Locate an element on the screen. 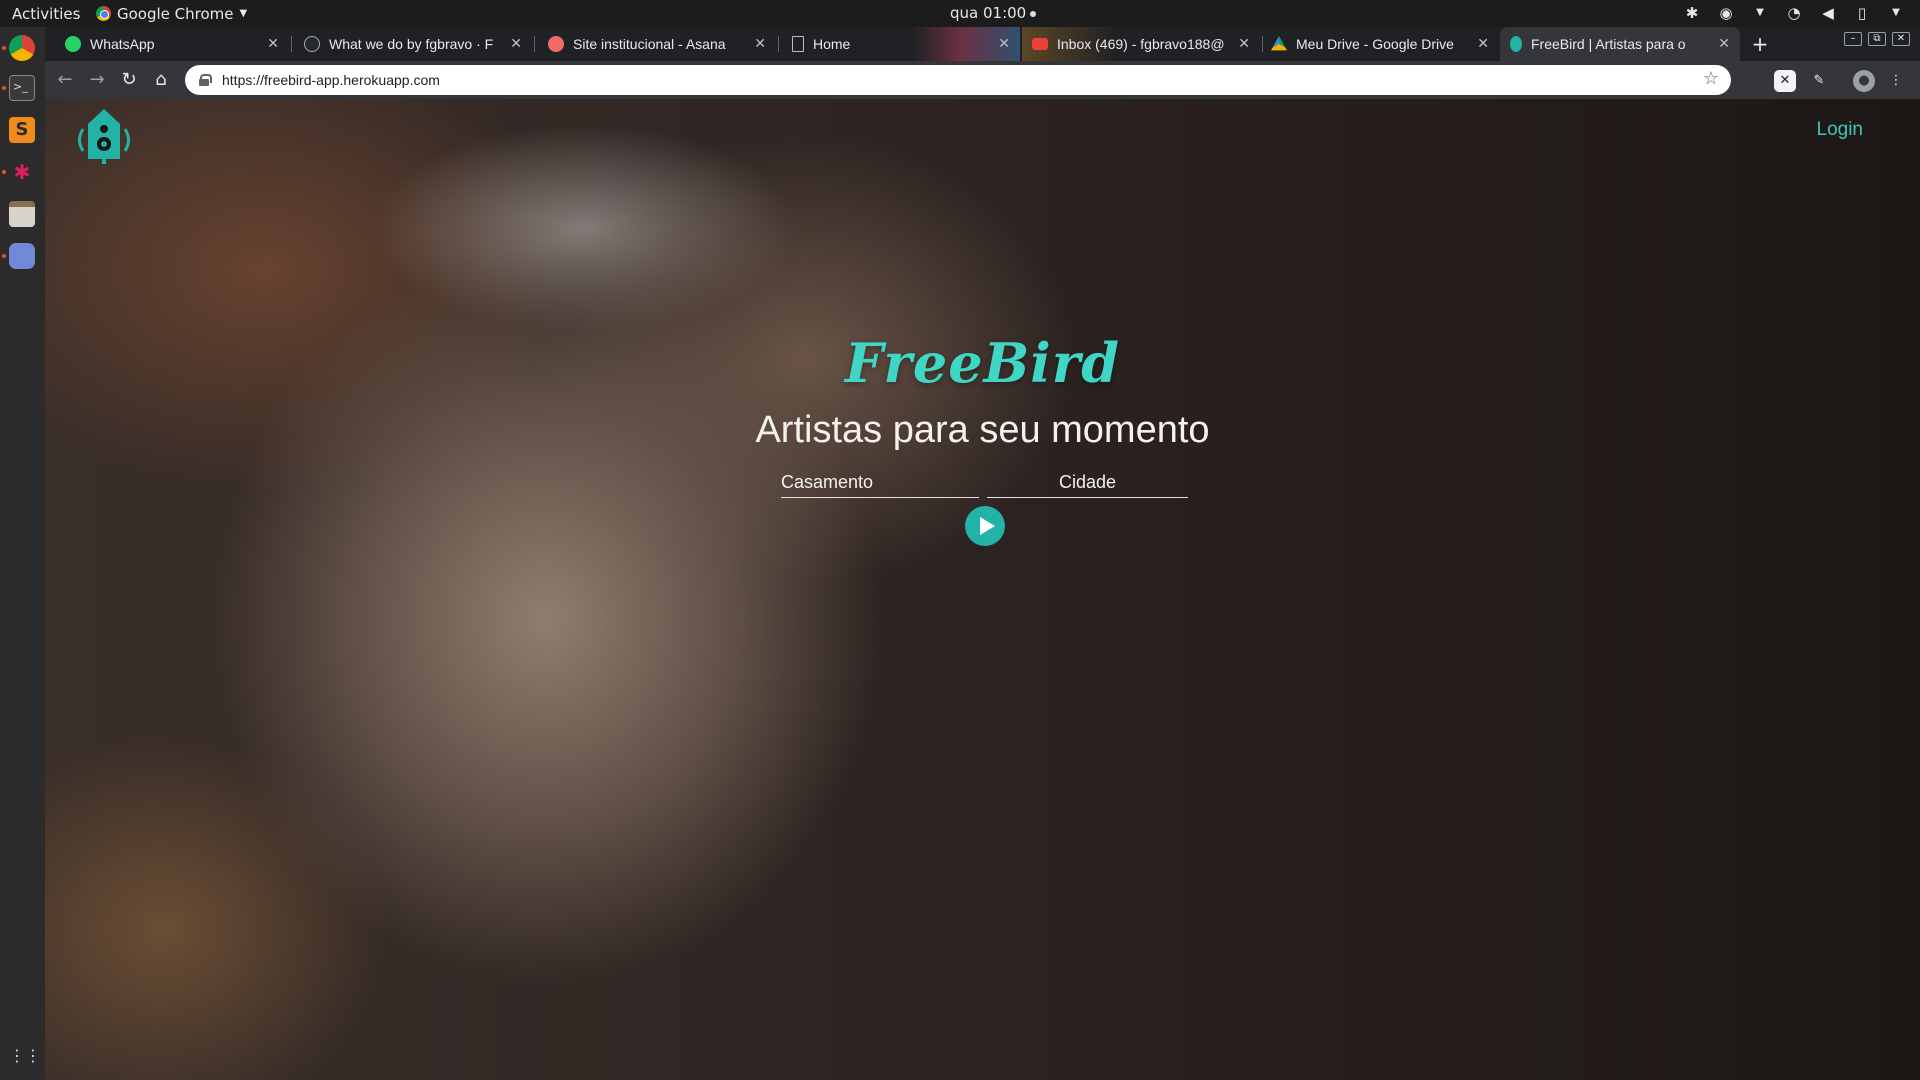 The height and width of the screenshot is (1080, 1920). tab-title: Site institucional - Asana is located at coordinates (649, 44).